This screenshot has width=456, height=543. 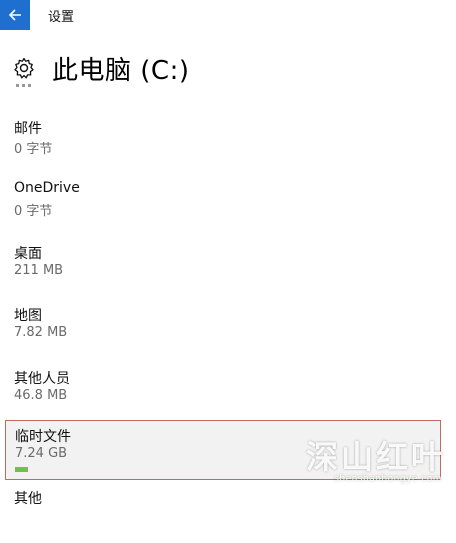 I want to click on watermark-text: 深山红叶, so click(x=375, y=457).